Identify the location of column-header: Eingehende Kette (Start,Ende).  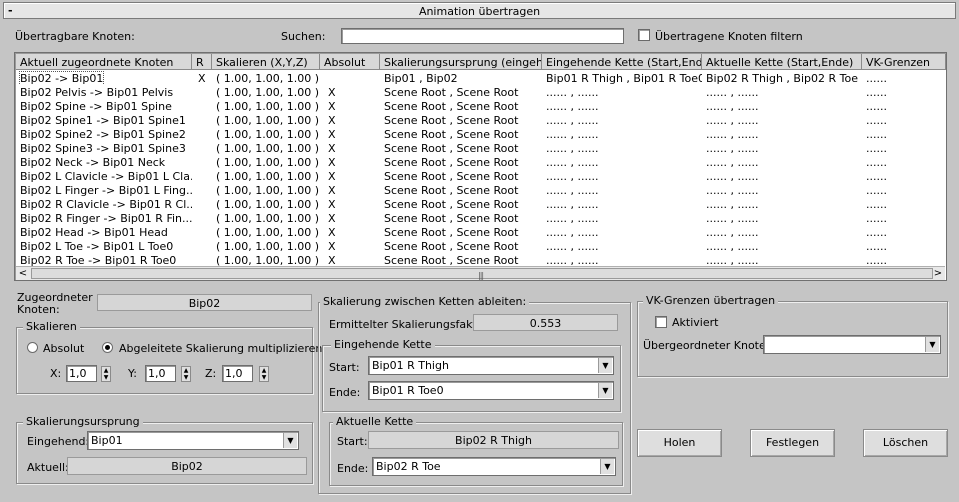
(622, 62).